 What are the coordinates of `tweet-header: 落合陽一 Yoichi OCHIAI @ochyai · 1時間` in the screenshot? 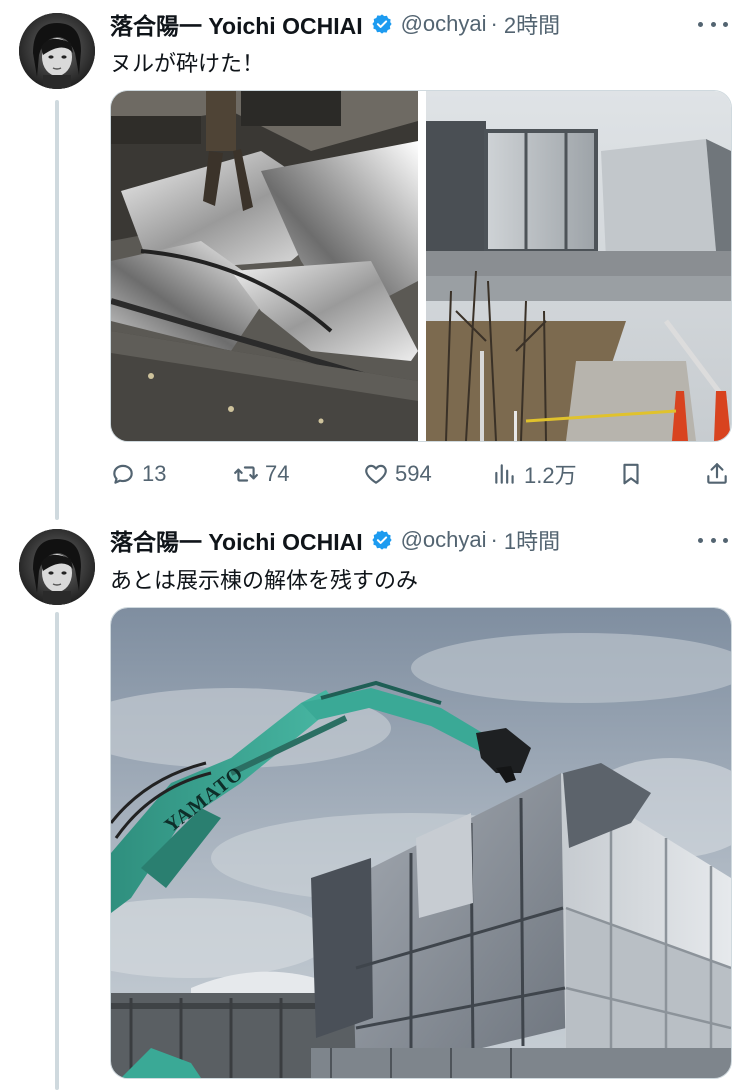 It's located at (335, 540).